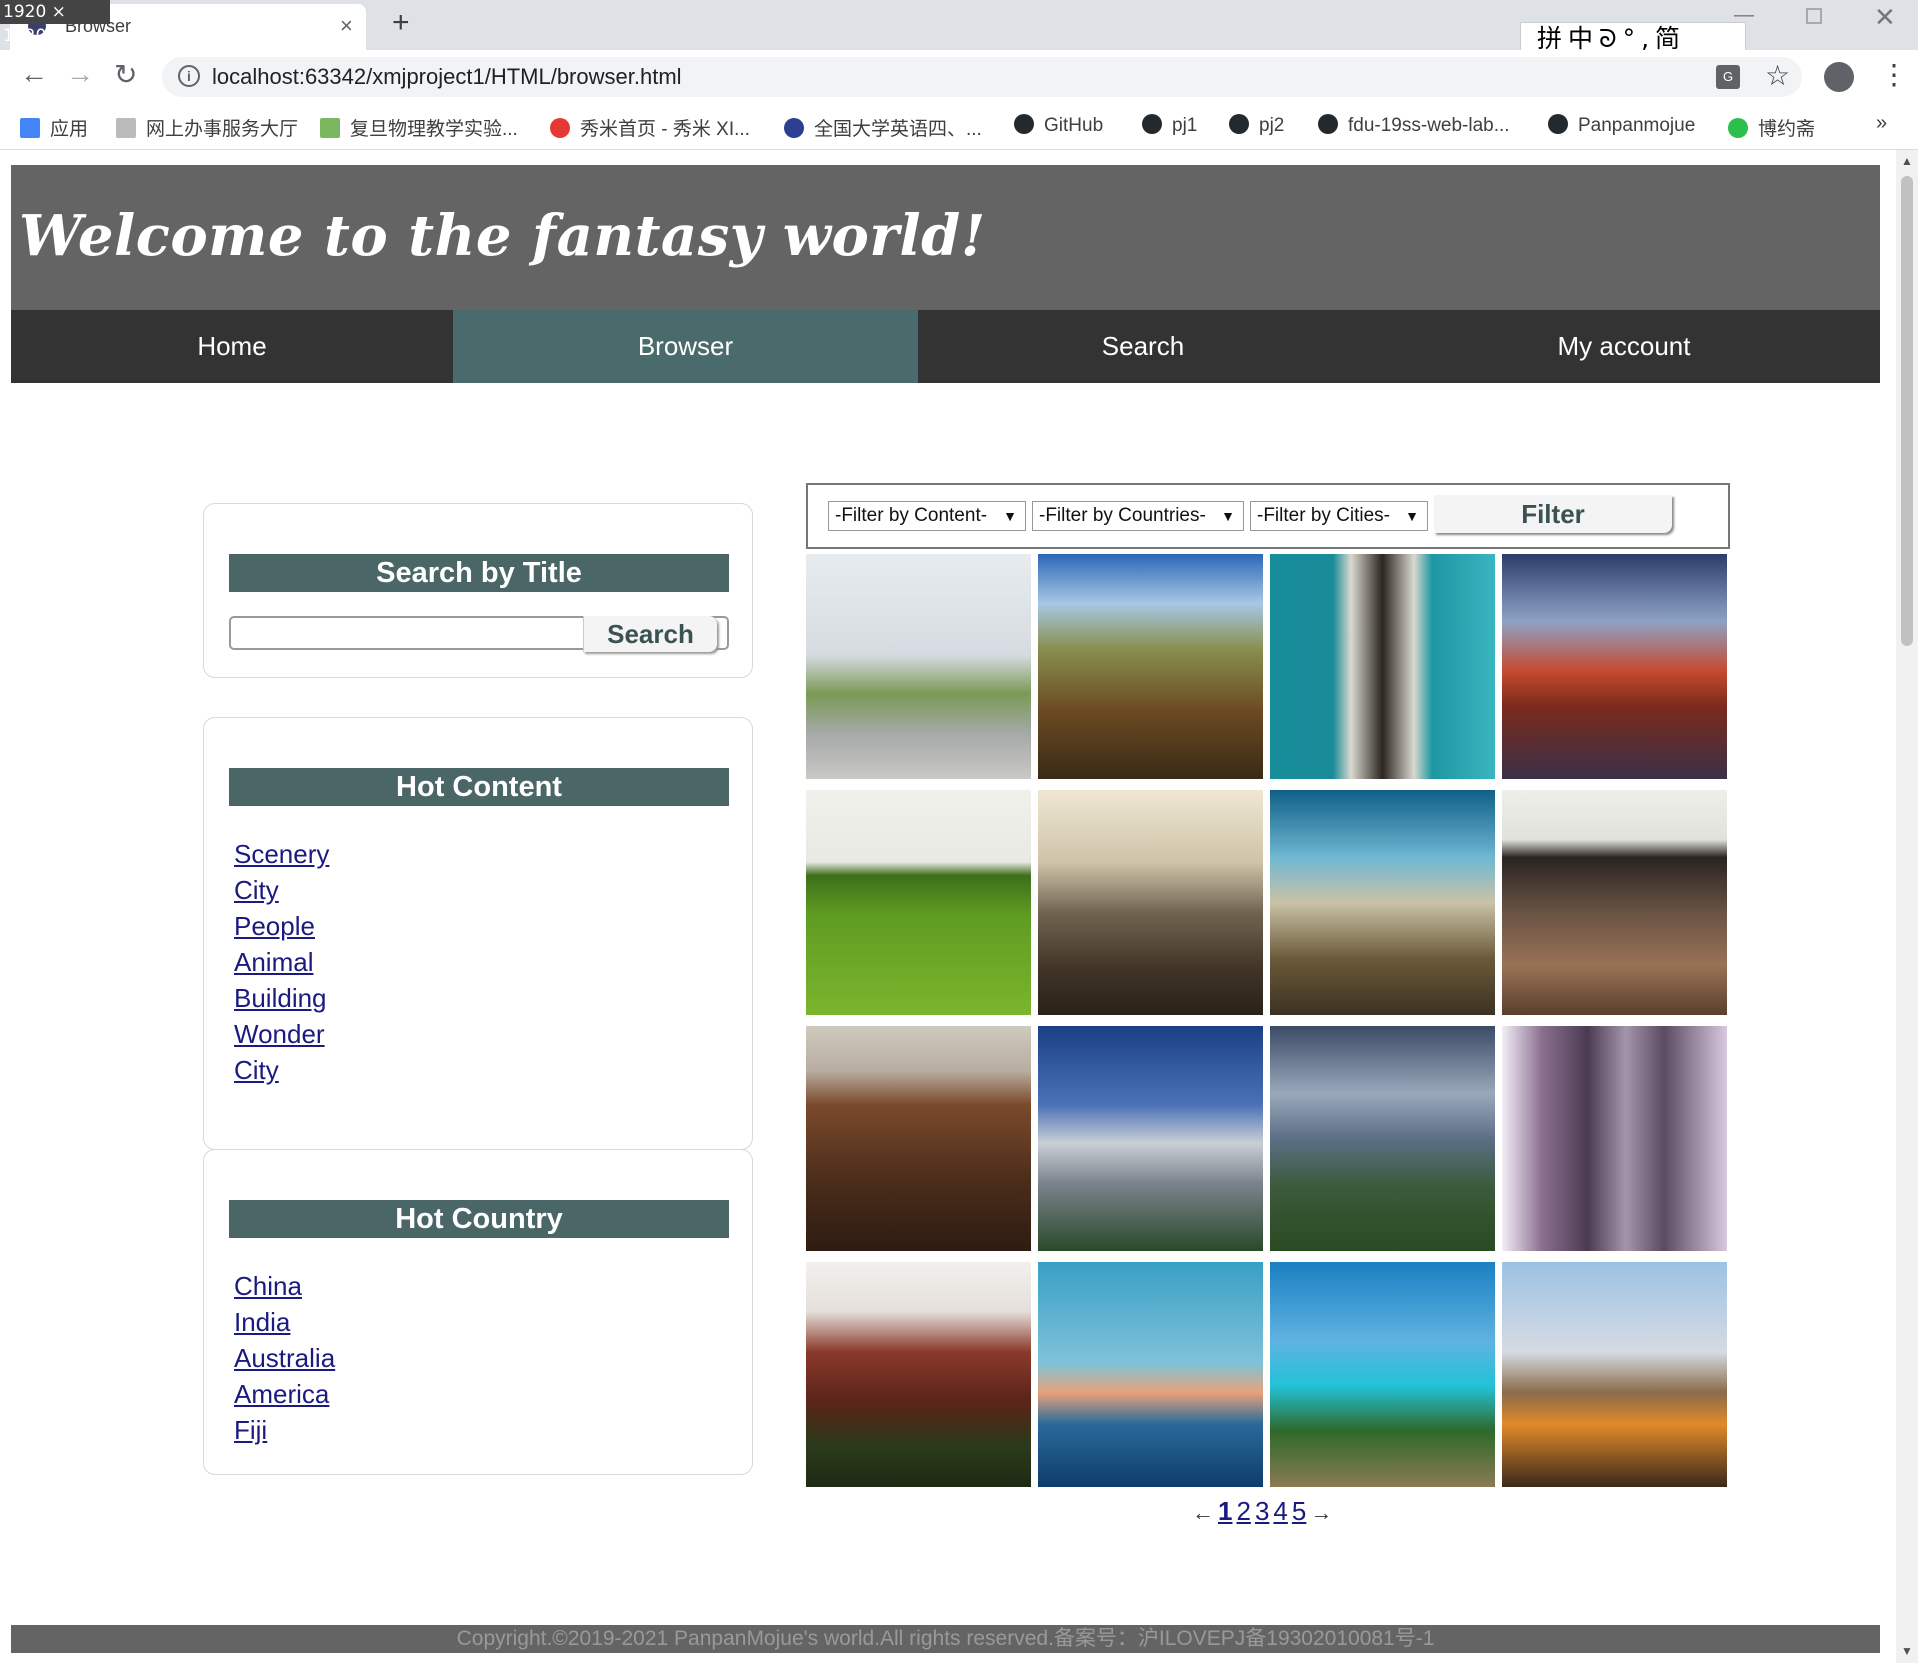  Describe the element at coordinates (1203, 1512) in the screenshot. I see `prev-page-arrow-icon: ←` at that location.